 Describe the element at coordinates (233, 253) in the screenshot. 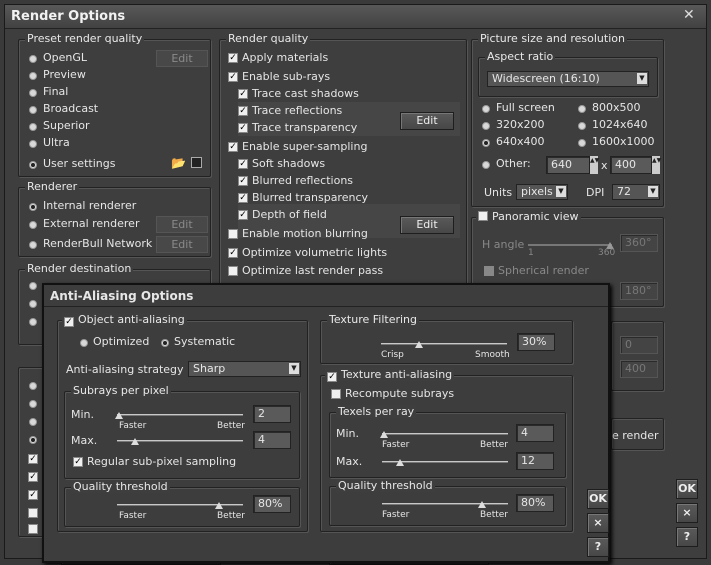

I see `volumetric-lights-checkbox: ✓` at that location.